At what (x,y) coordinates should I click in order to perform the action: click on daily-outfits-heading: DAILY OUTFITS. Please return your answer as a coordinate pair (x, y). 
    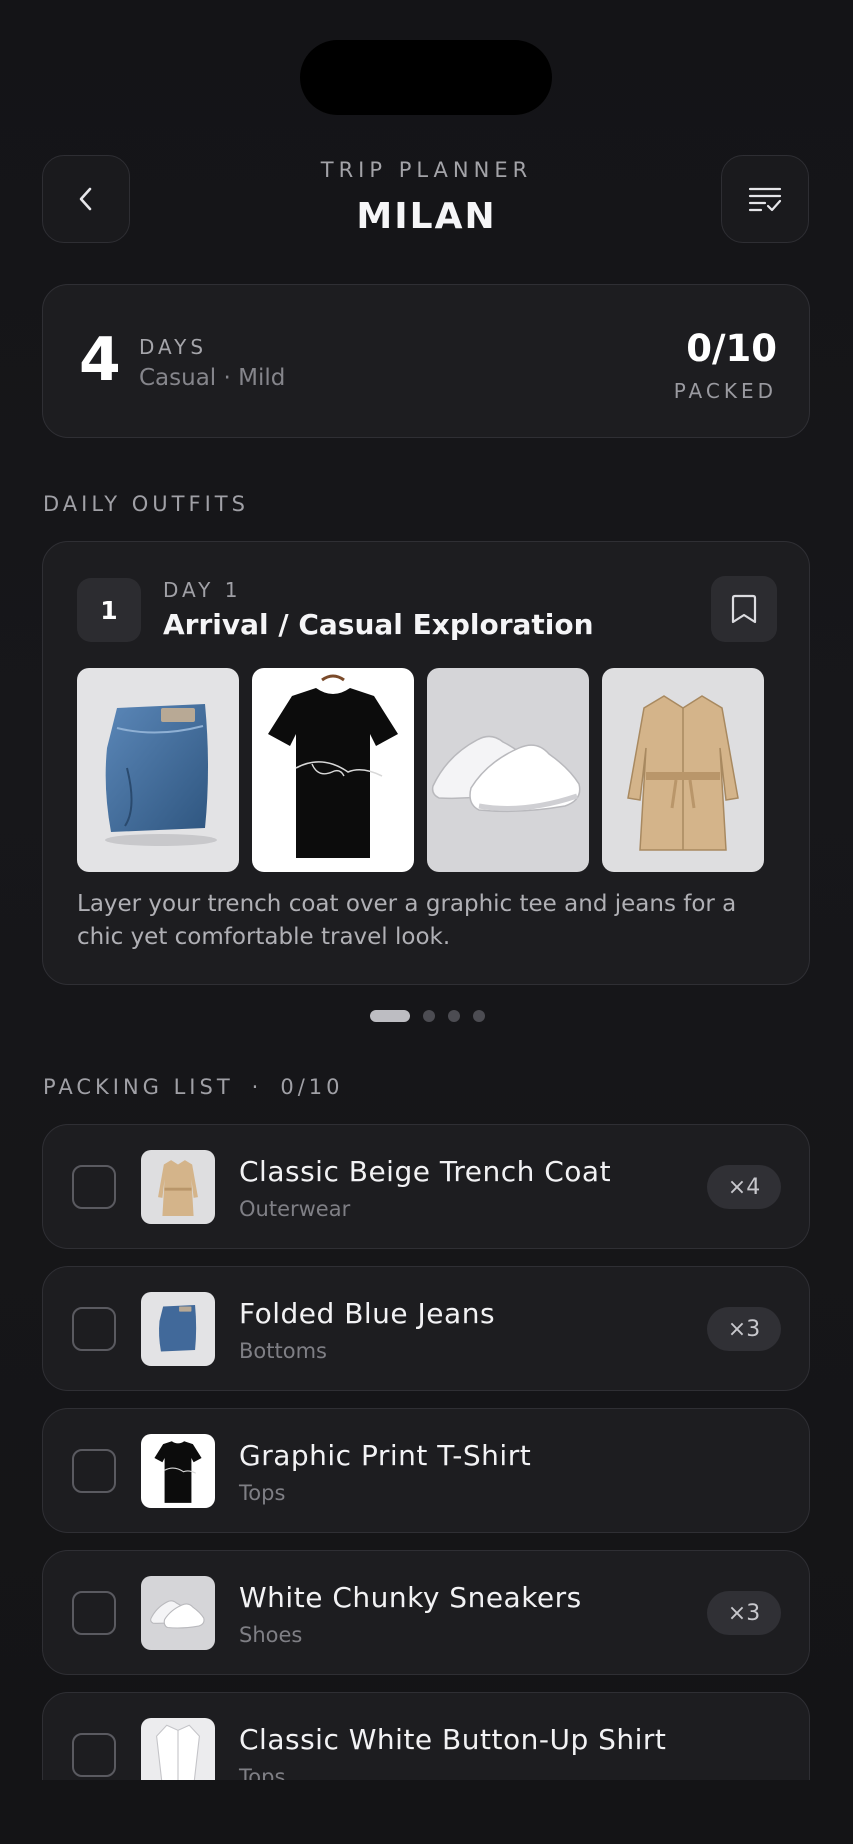
    Looking at the image, I should click on (146, 504).